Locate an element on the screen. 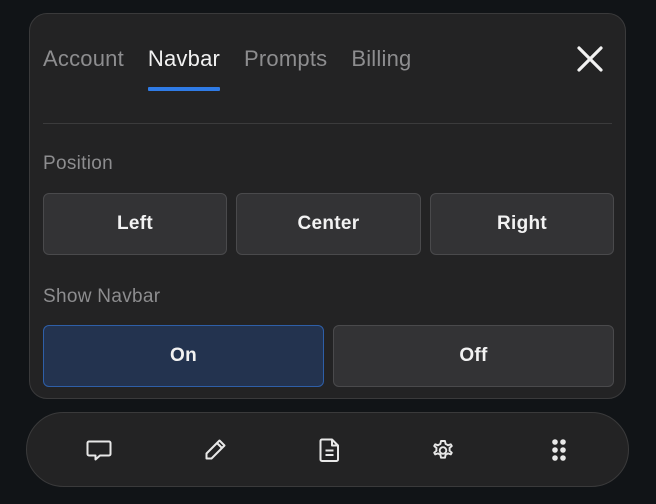 The image size is (656, 504). settings-button is located at coordinates (443, 450).